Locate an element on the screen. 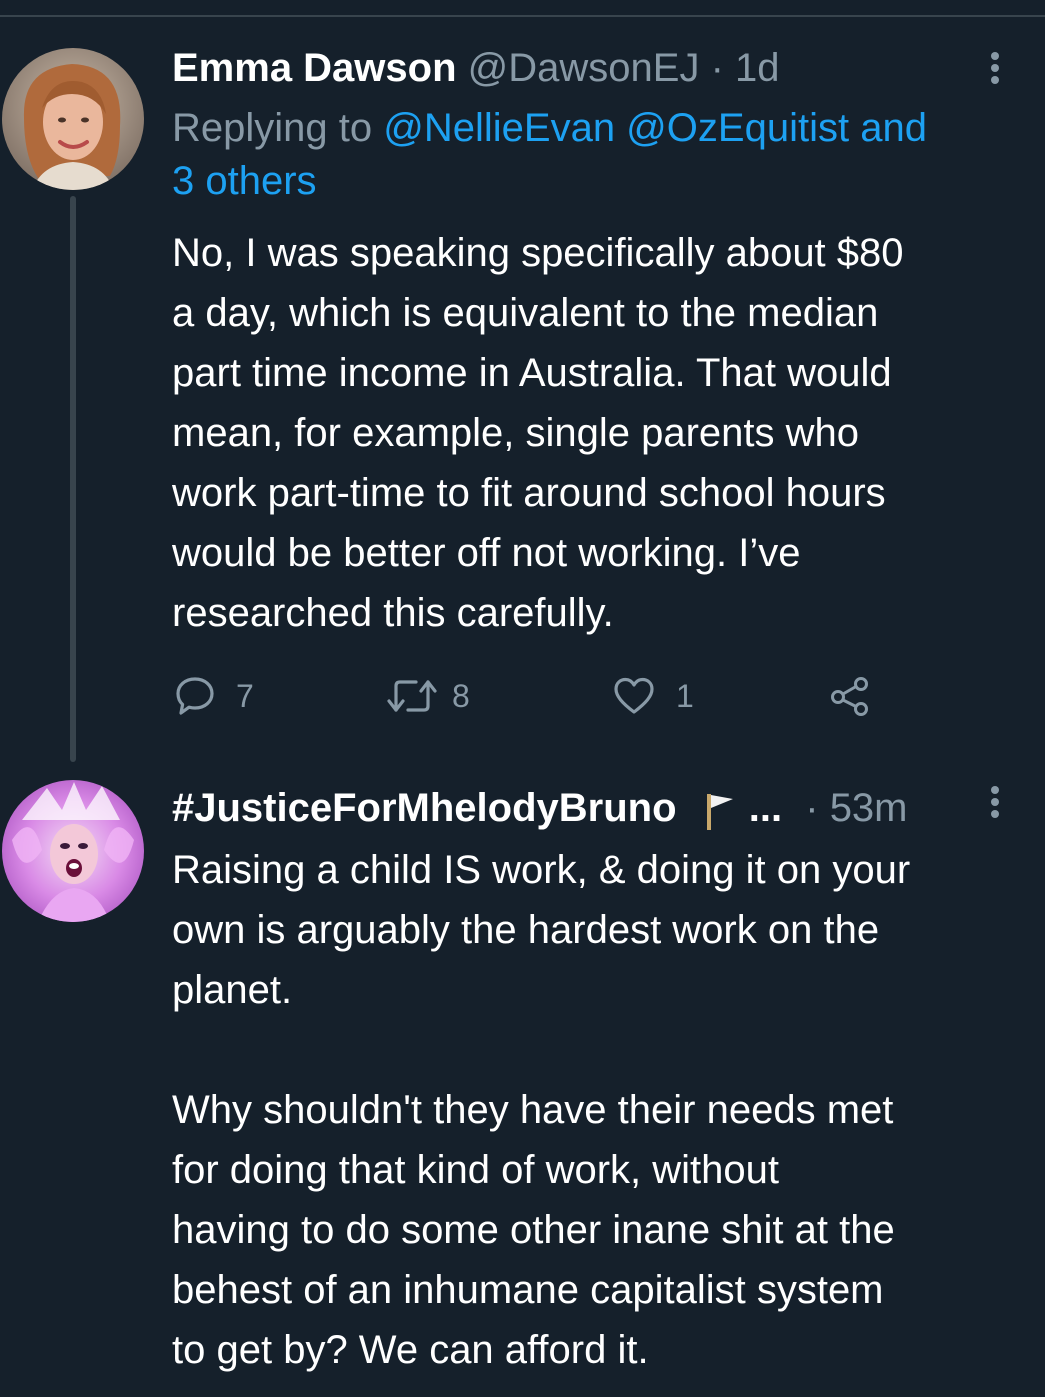  timestamp: 1d is located at coordinates (757, 68).